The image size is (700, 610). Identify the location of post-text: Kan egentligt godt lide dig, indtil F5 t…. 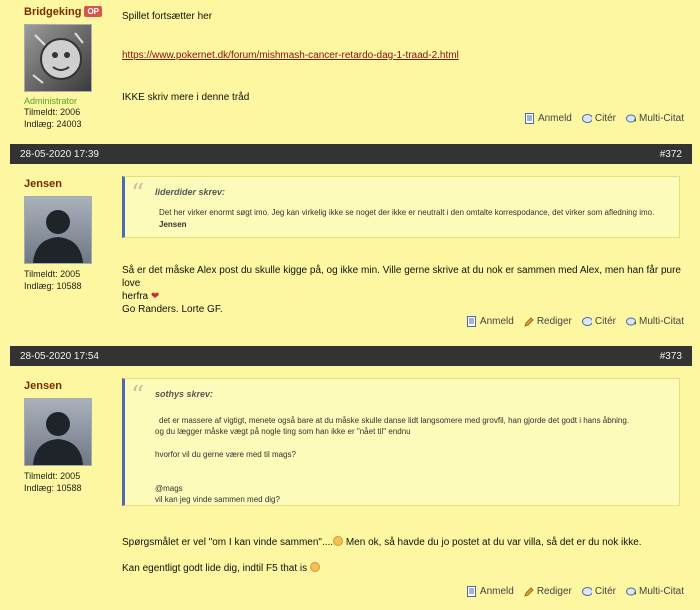
(215, 568).